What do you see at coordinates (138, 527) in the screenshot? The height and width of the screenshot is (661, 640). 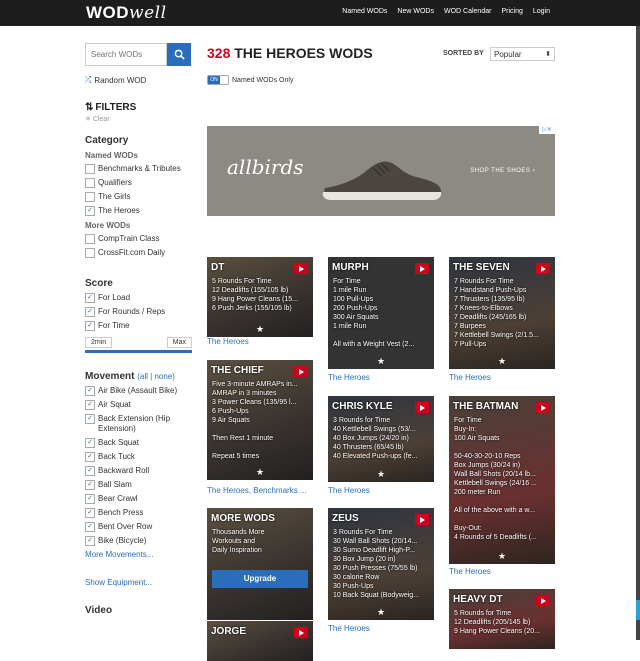 I see `filter-bent-over-row: ✓ Bent Over Row` at bounding box center [138, 527].